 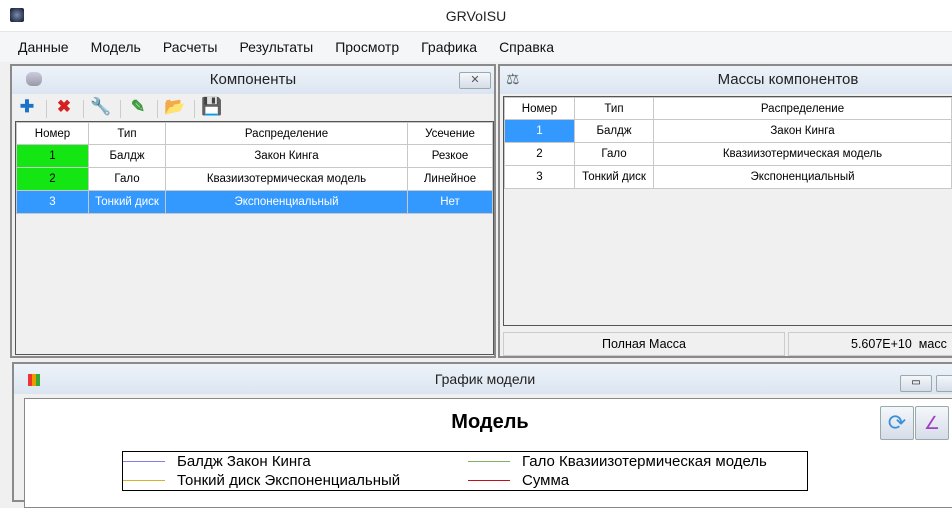 What do you see at coordinates (116, 47) in the screenshot?
I see `menu-model: Модель` at bounding box center [116, 47].